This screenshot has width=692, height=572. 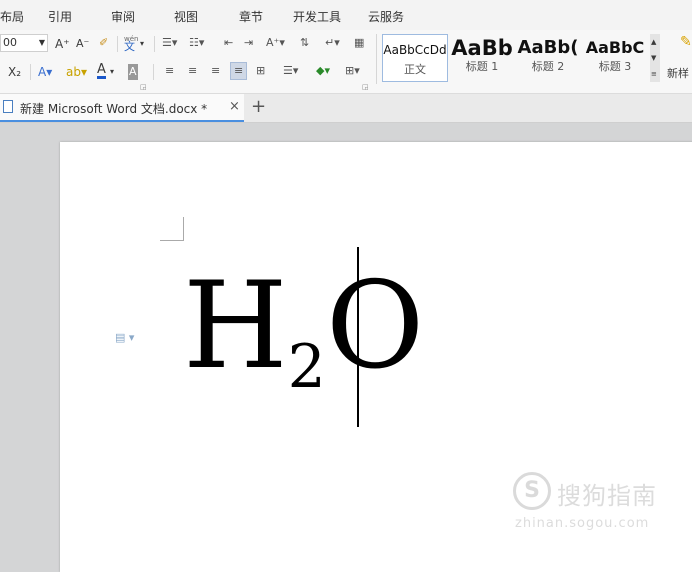 I want to click on subscript-button: X₂, so click(x=14, y=72).